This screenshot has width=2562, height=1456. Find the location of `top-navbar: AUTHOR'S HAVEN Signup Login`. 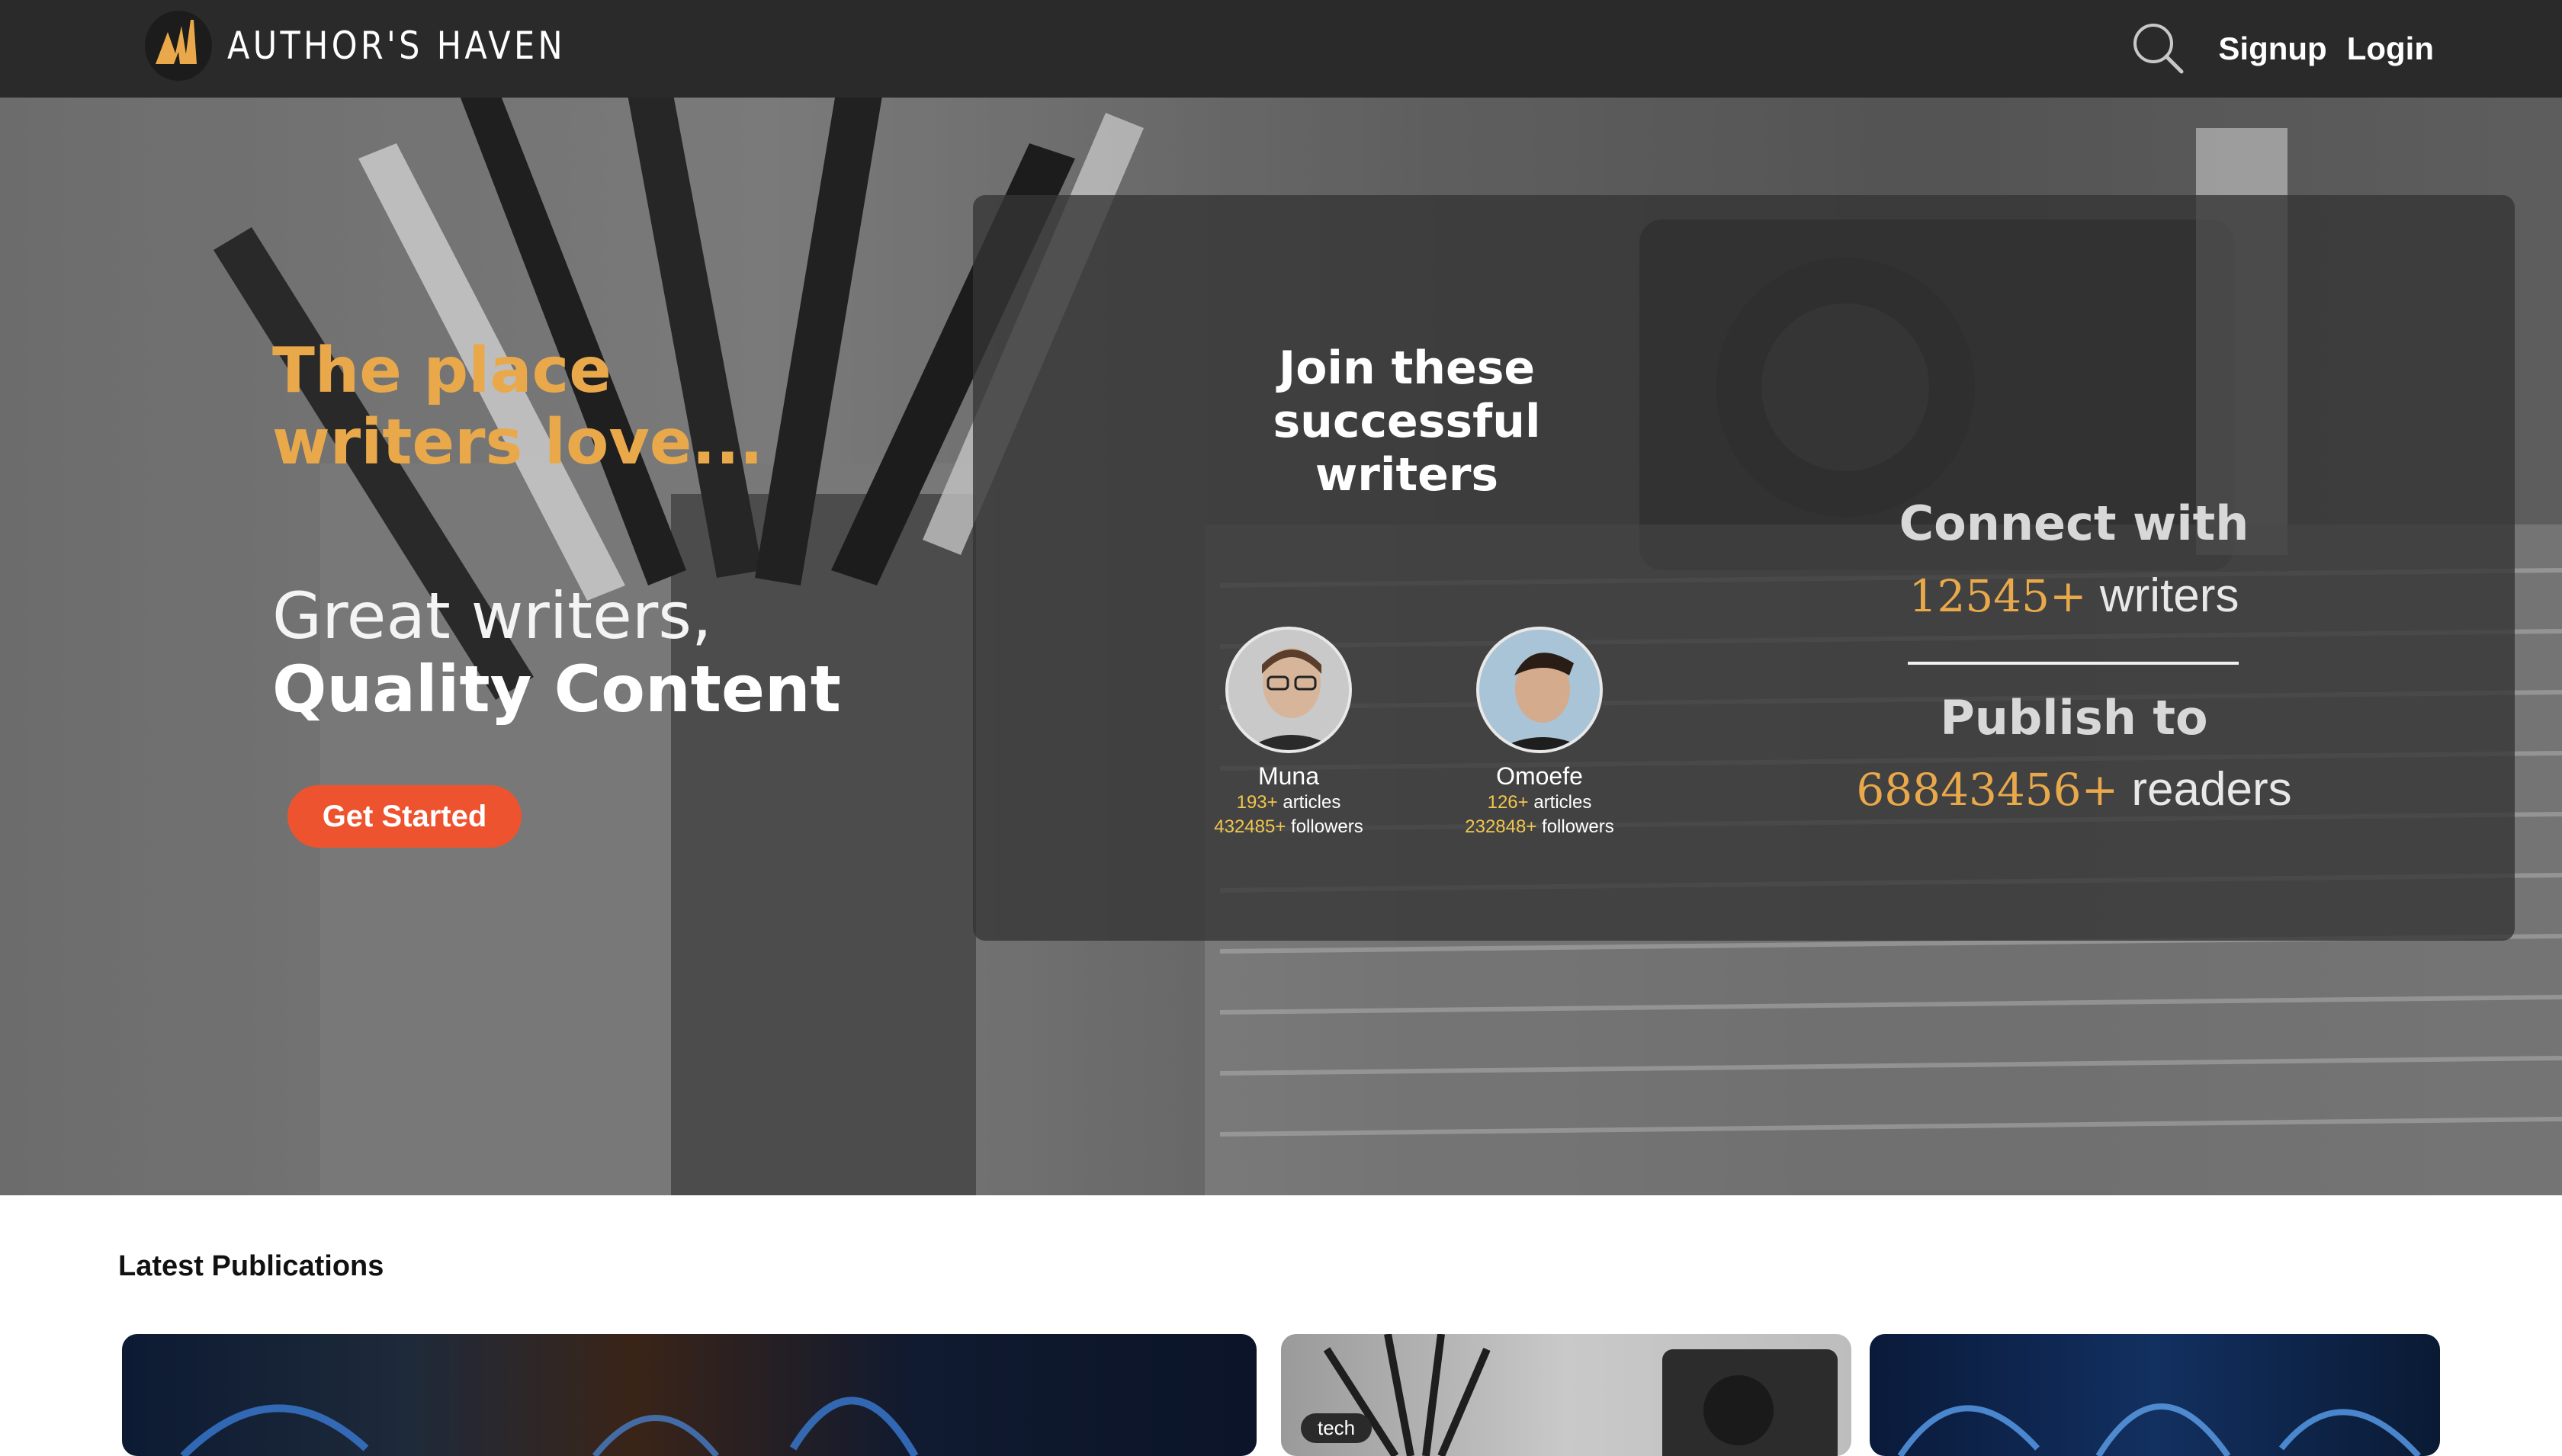

top-navbar: AUTHOR'S HAVEN Signup Login is located at coordinates (1281, 49).